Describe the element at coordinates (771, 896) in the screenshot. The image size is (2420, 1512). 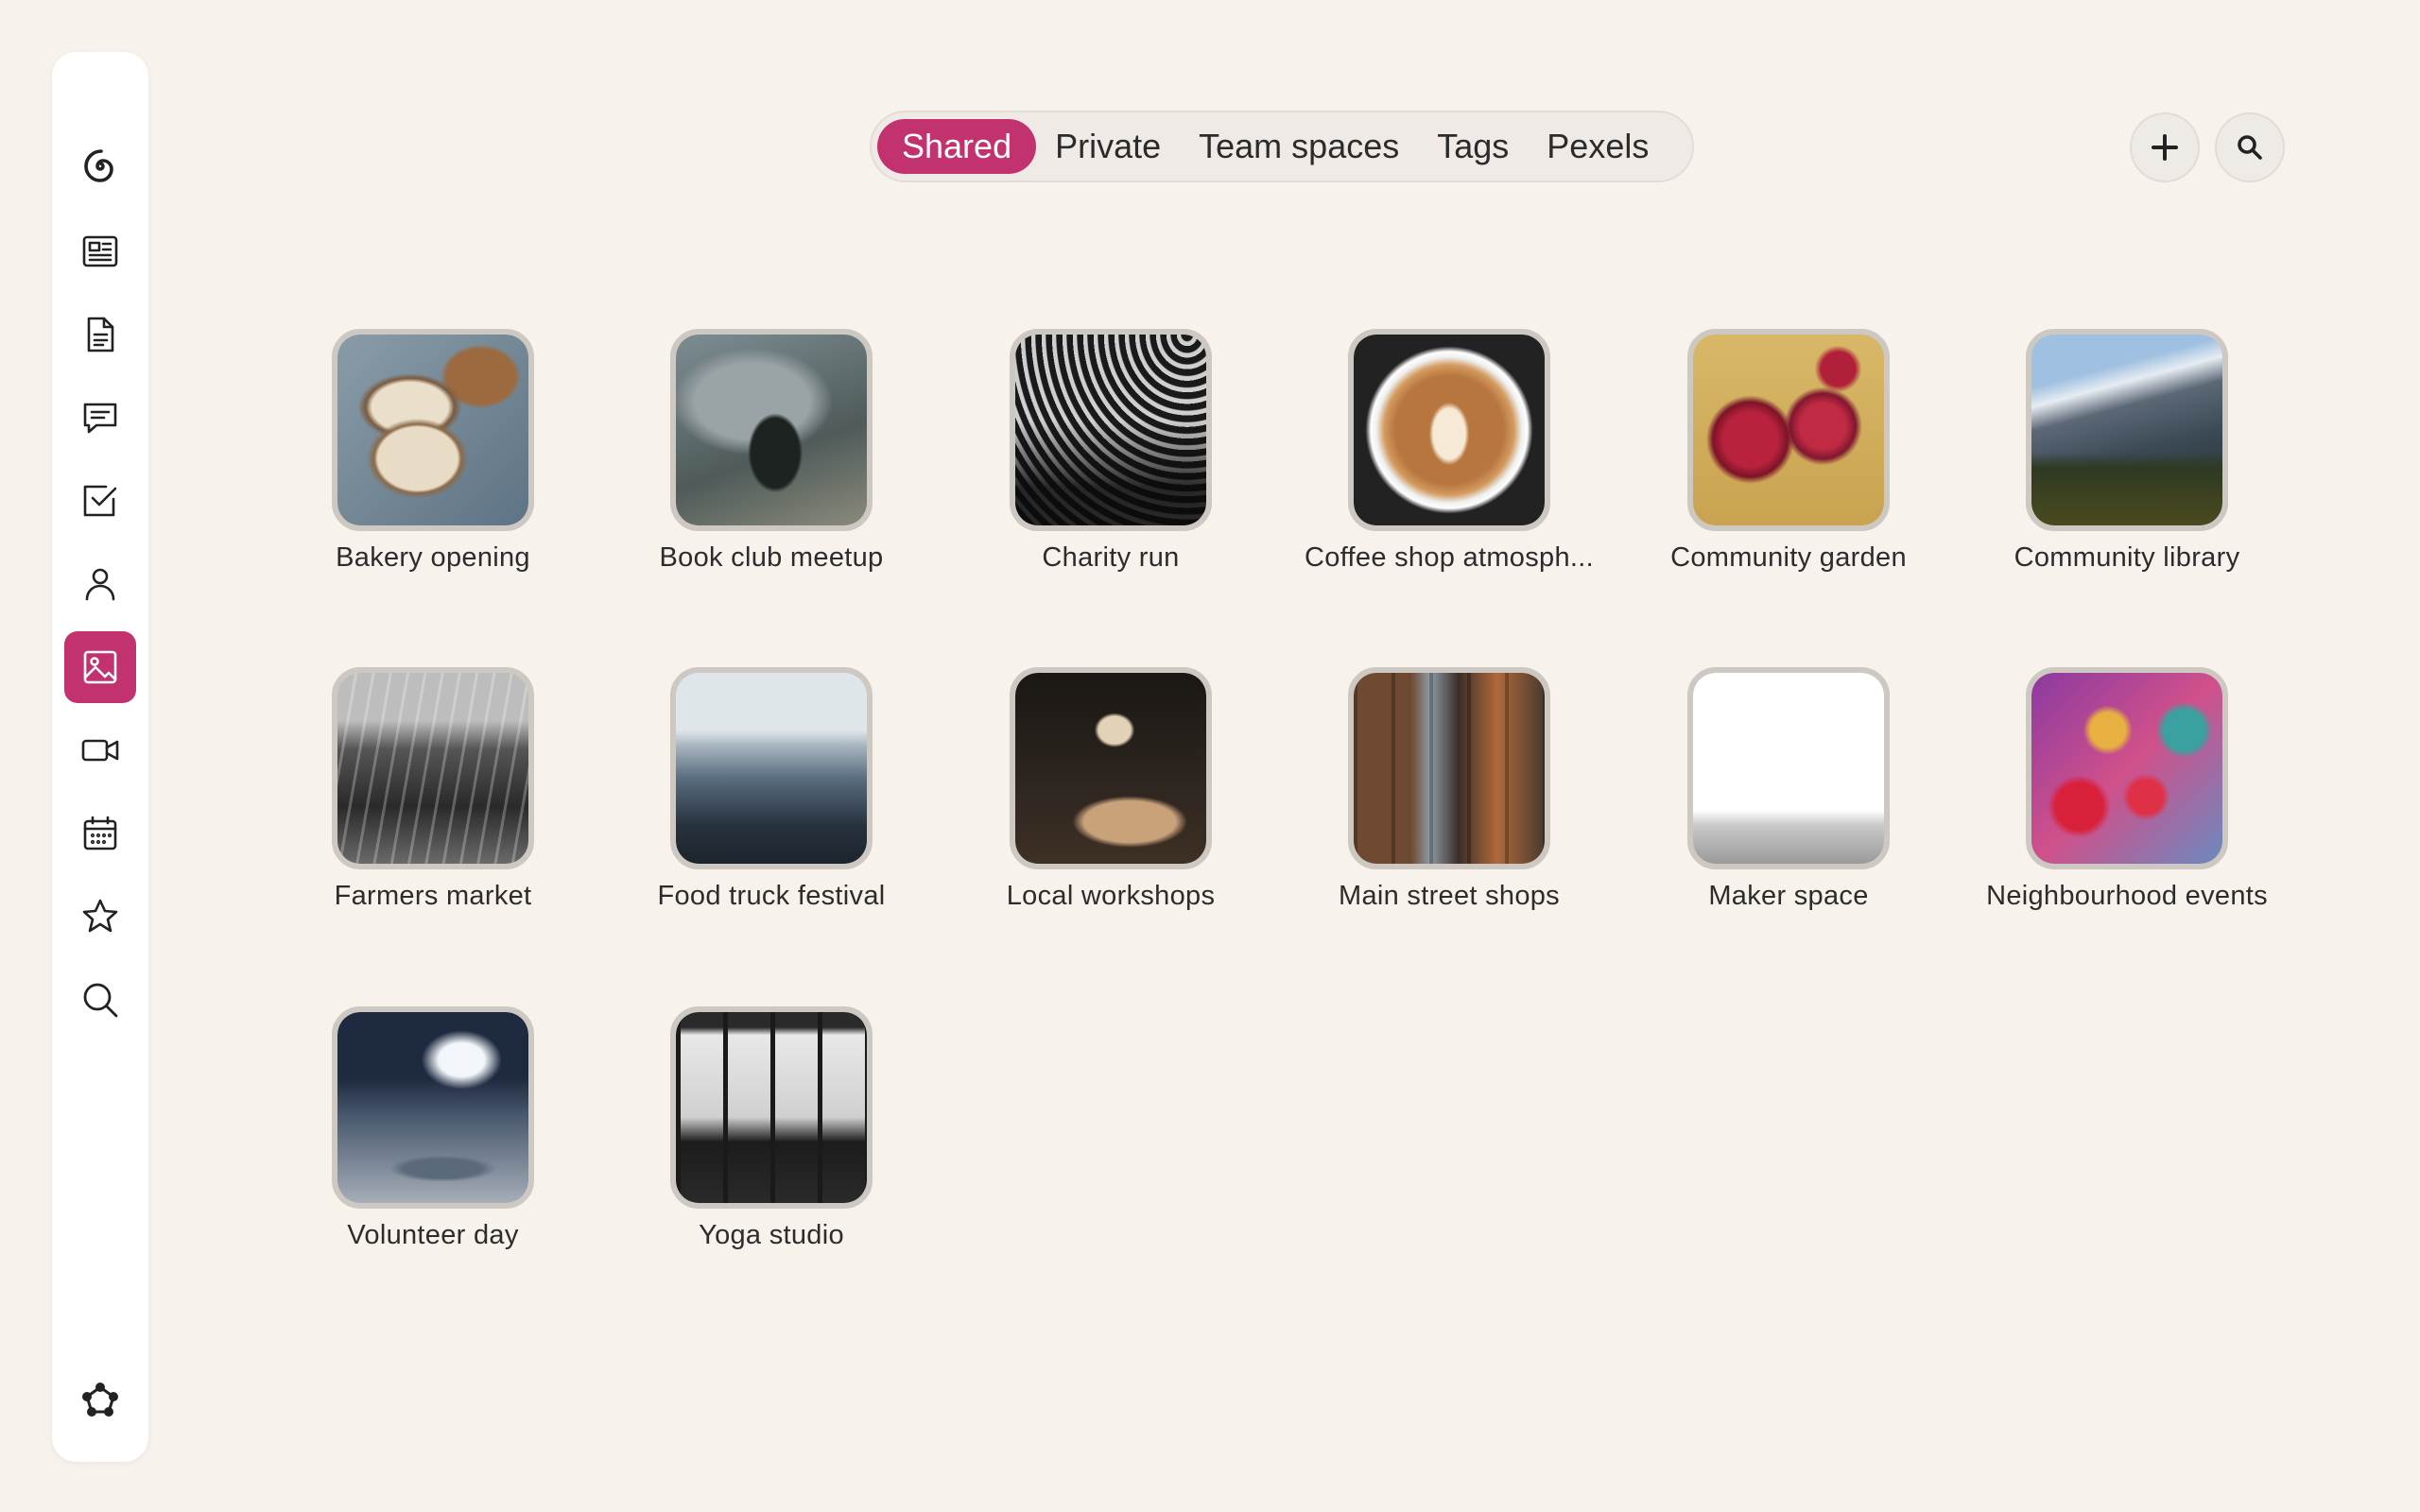
I see `album-label: Food truck festival` at that location.